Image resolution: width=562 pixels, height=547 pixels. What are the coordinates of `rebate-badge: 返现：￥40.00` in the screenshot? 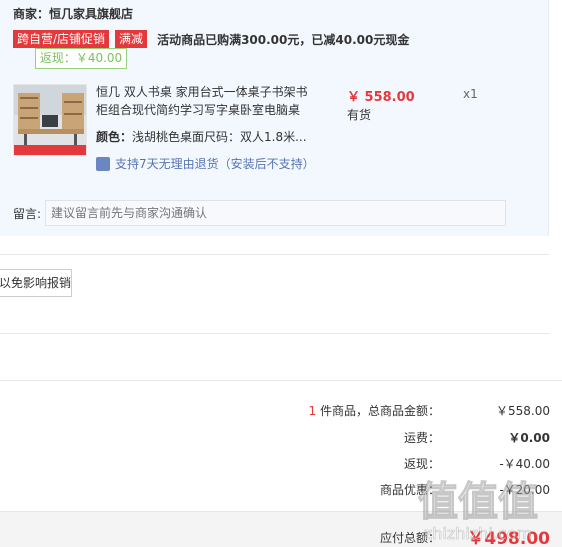 It's located at (81, 58).